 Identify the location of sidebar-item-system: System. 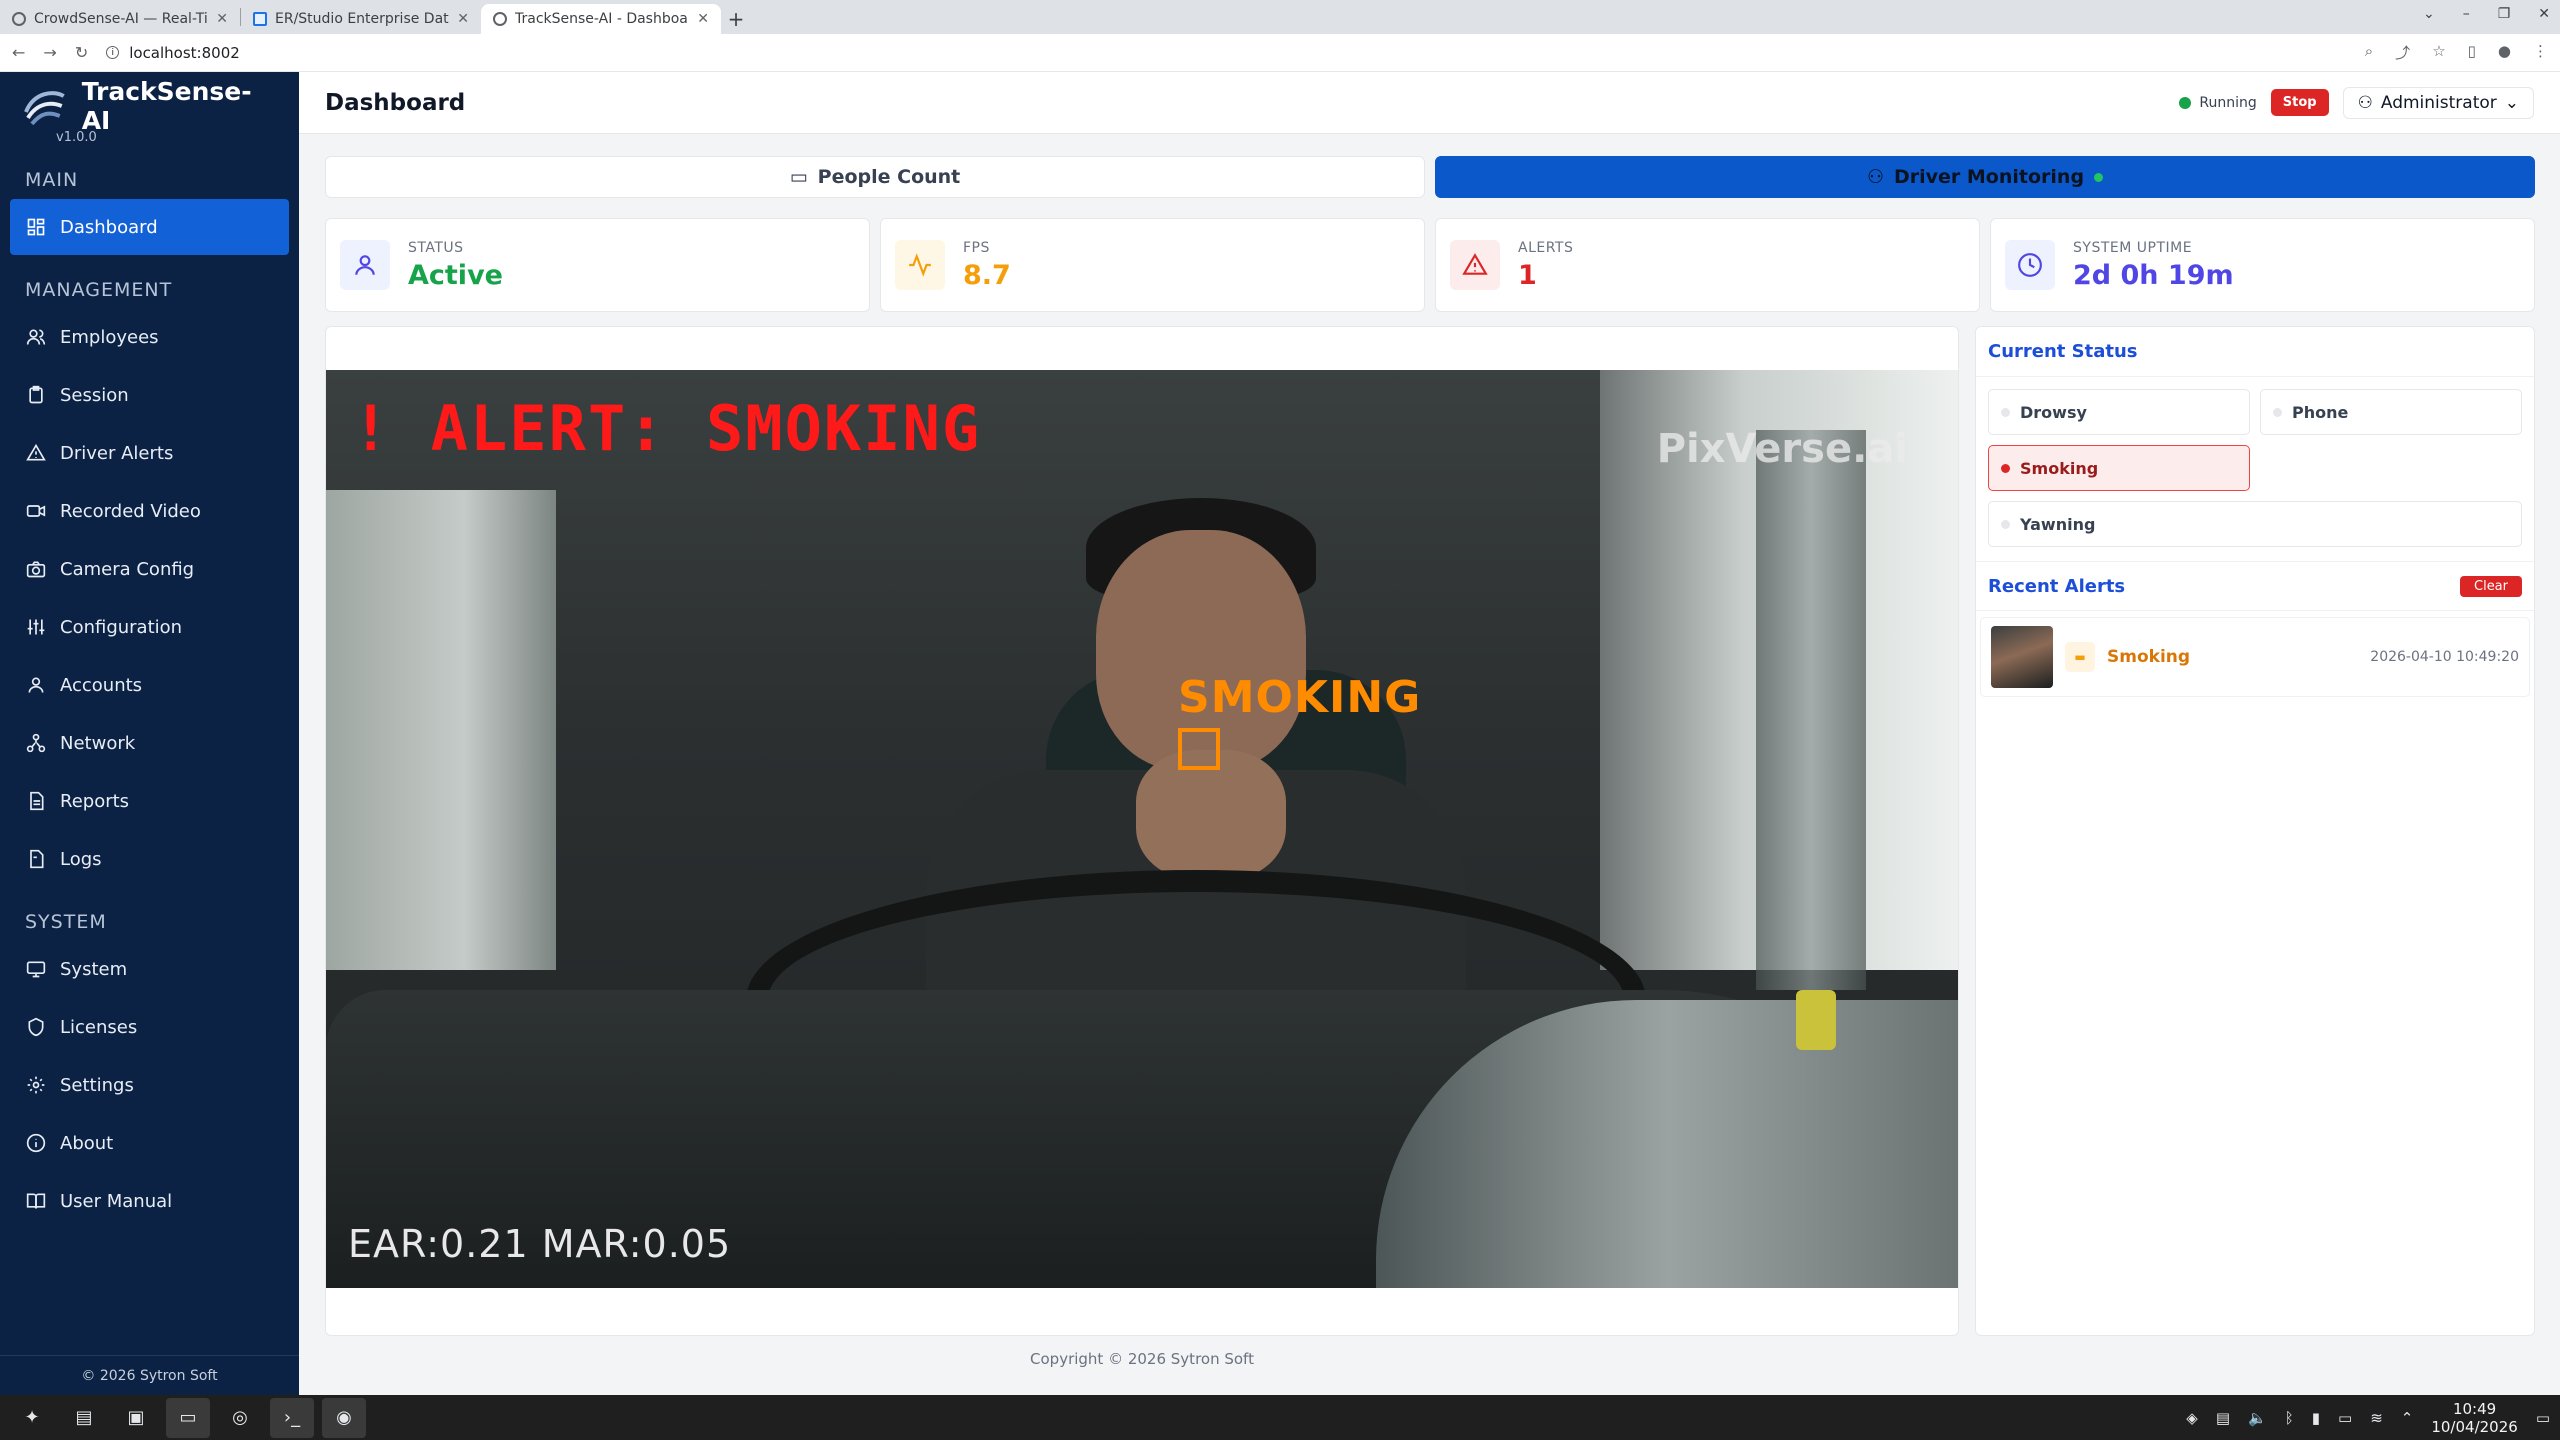
(149, 969).